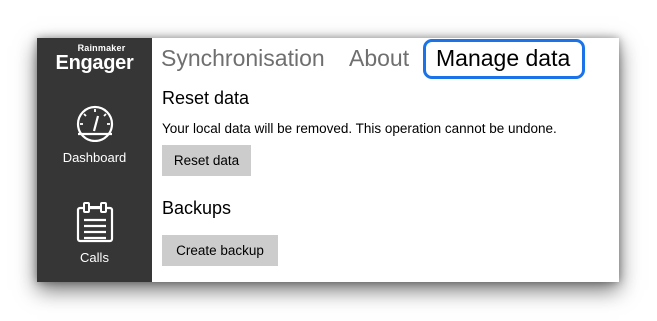 The width and height of the screenshot is (657, 321). Describe the element at coordinates (94, 222) in the screenshot. I see `calendar-icon` at that location.